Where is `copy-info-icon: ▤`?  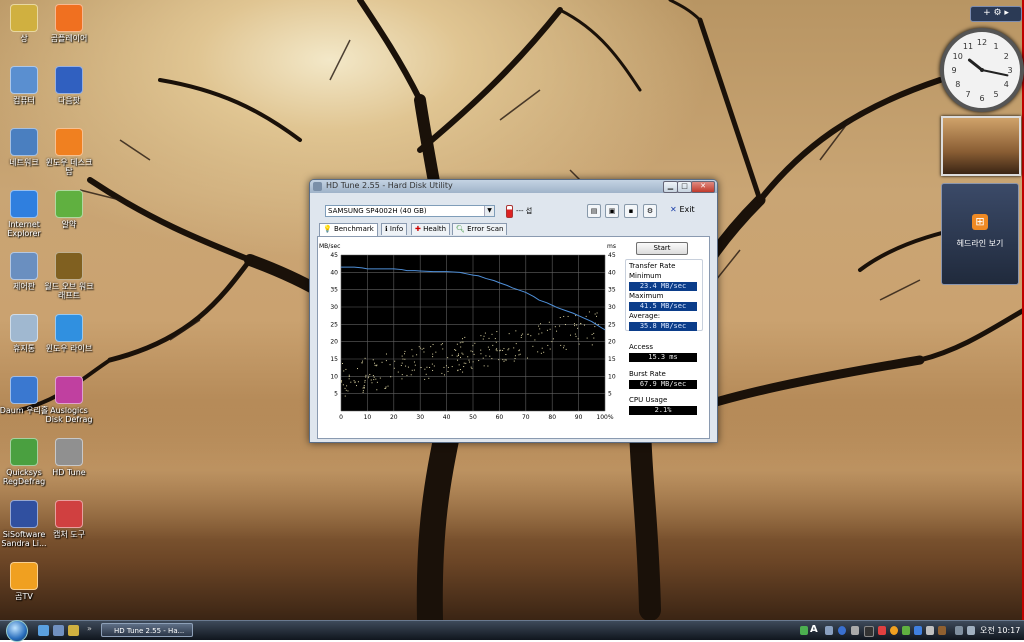 copy-info-icon: ▤ is located at coordinates (594, 211).